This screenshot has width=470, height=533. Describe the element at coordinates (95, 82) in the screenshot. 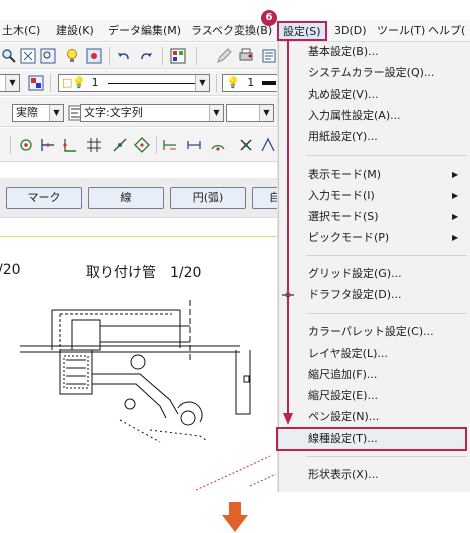

I see `line-color-value: 1` at that location.